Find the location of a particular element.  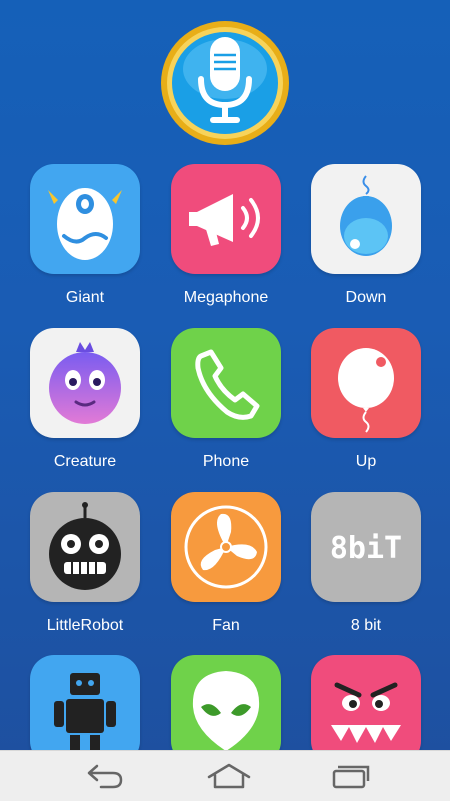

phone-handset-icon is located at coordinates (226, 383).